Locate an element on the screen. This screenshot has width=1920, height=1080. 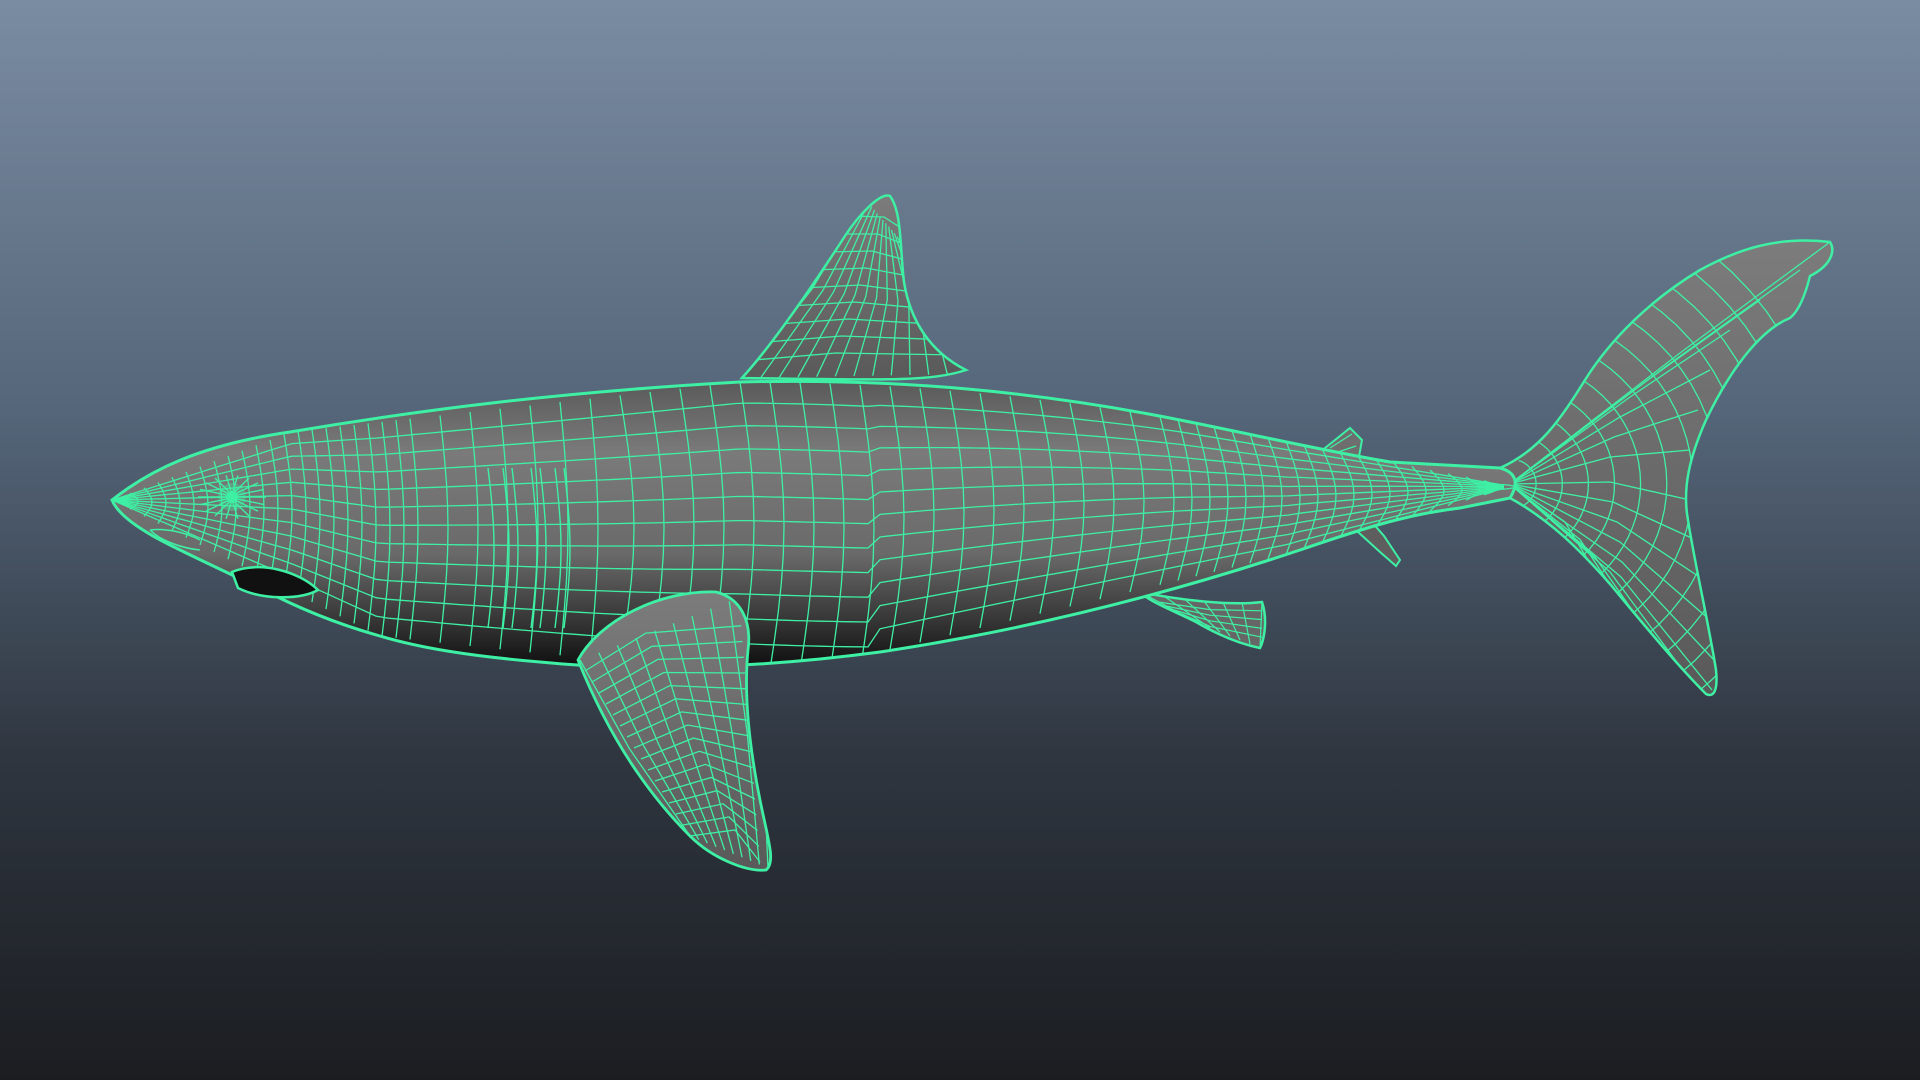
pelvic-fin is located at coordinates (1201, 619).